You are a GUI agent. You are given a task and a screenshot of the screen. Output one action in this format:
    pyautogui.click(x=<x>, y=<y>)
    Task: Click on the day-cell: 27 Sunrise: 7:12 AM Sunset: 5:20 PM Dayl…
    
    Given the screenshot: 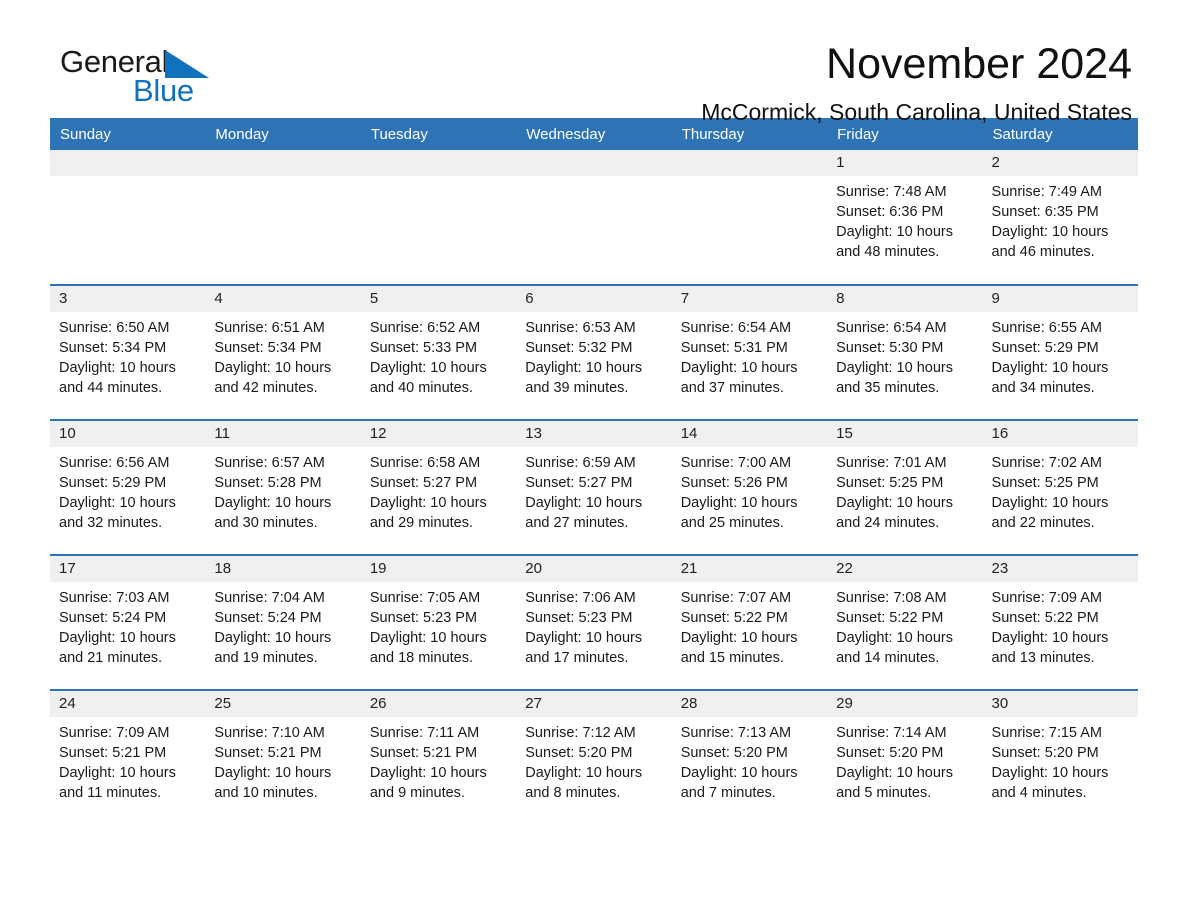 What is the action you would take?
    pyautogui.click(x=594, y=756)
    